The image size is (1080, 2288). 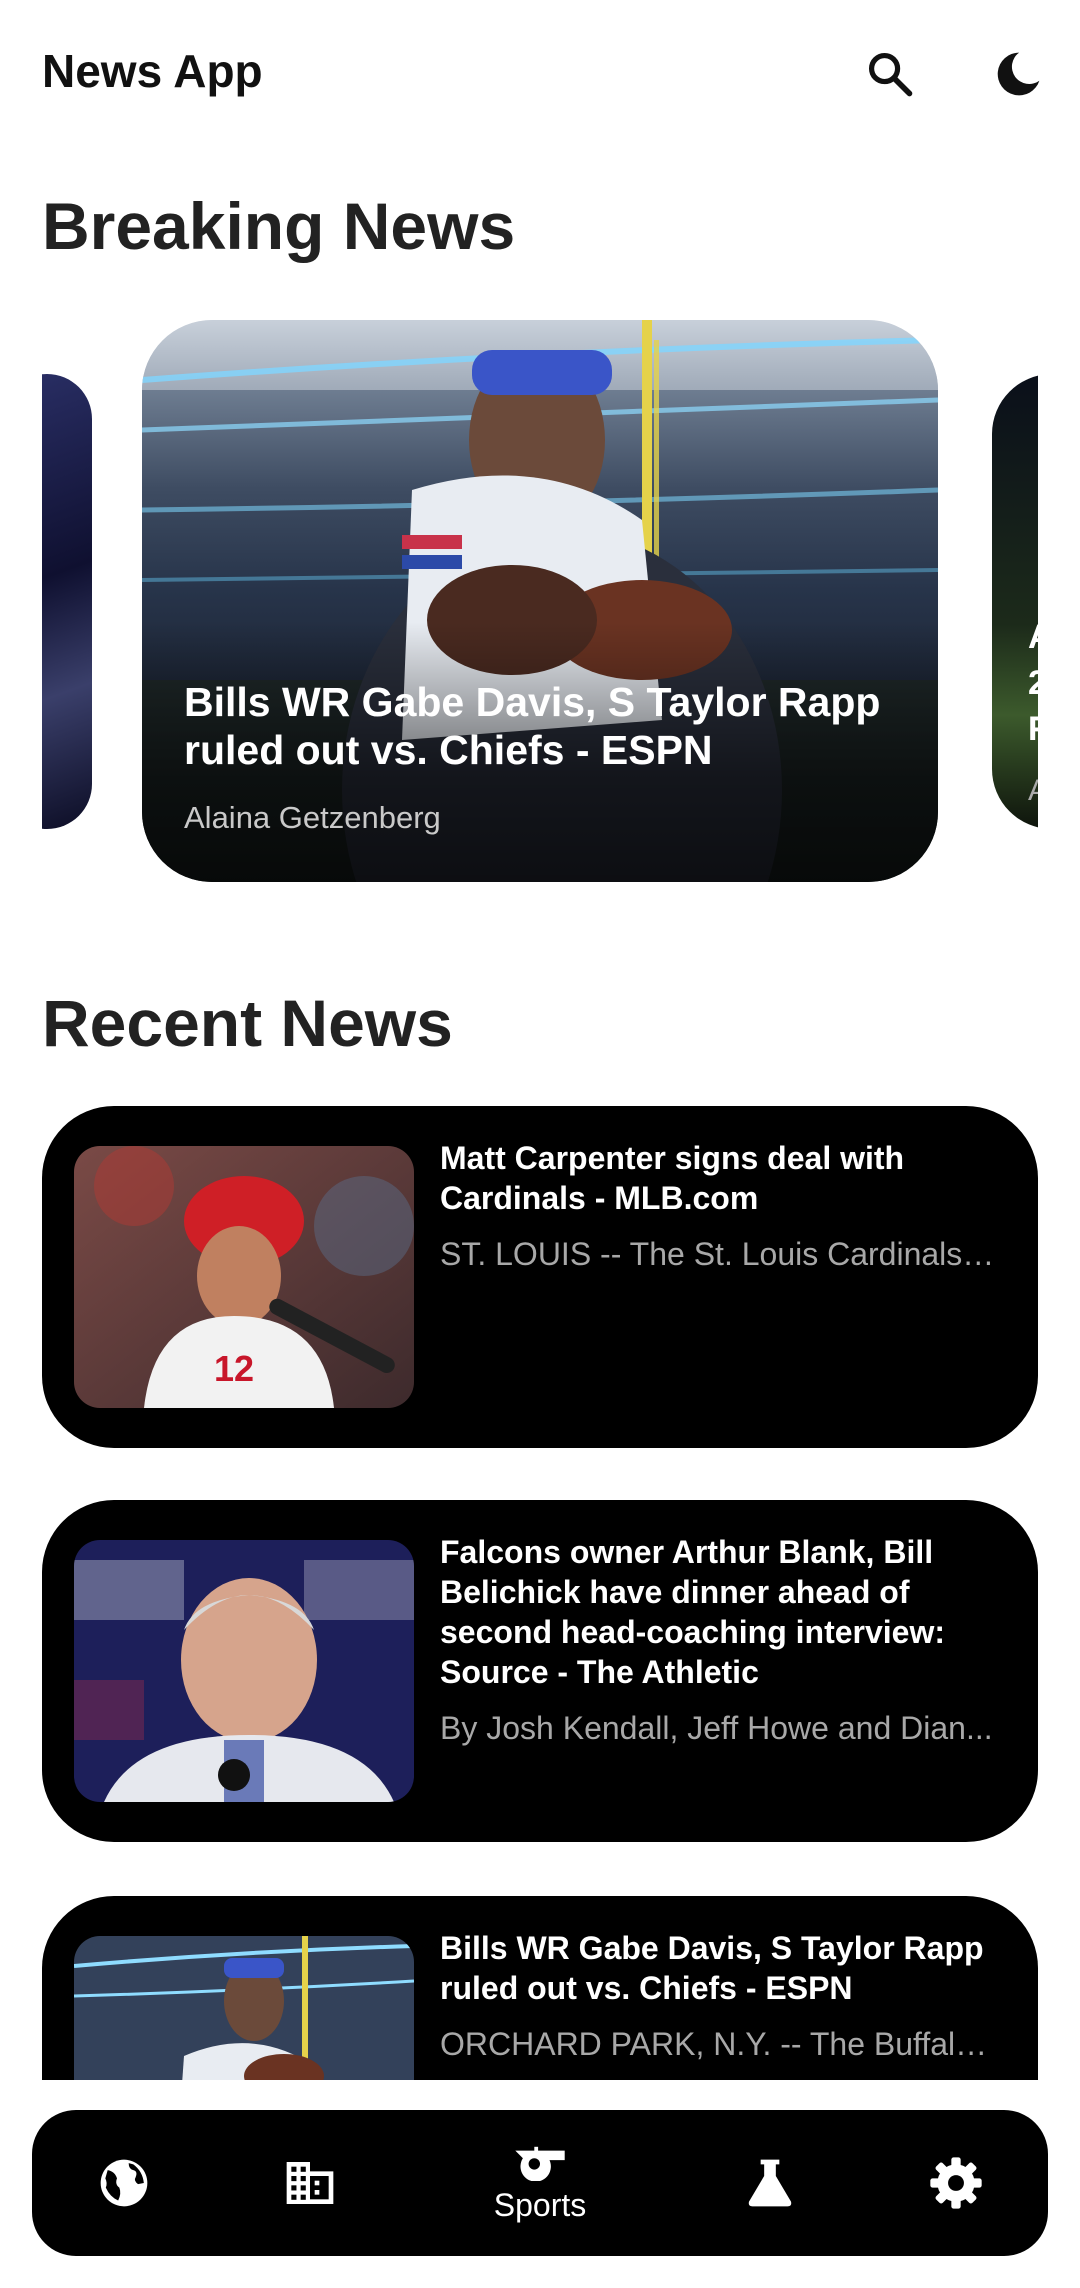 What do you see at coordinates (279, 226) in the screenshot?
I see `breaking-news-heading: Breaking News` at bounding box center [279, 226].